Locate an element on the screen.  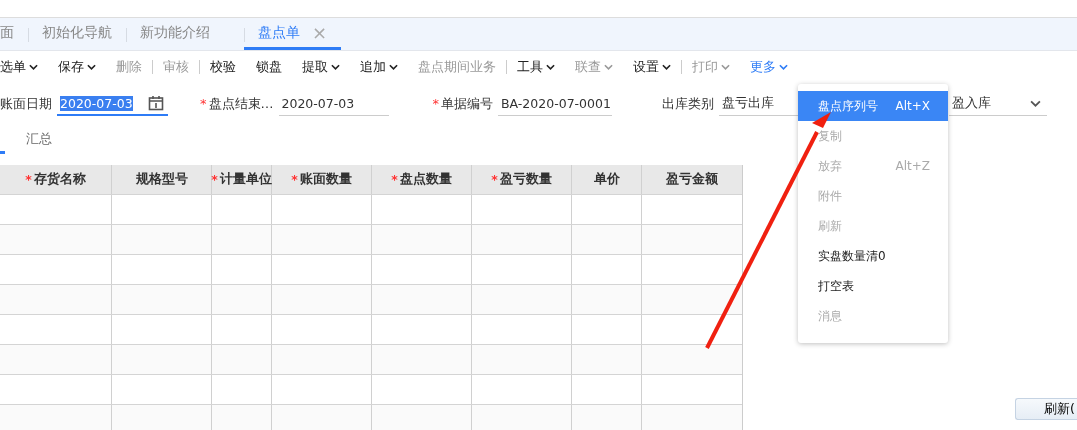
tab: 新功能介绍 is located at coordinates (175, 34).